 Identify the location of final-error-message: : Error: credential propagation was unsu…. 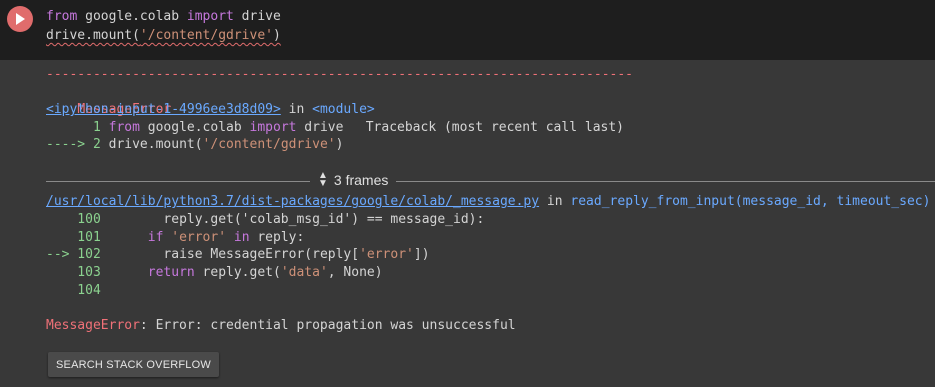
(327, 325).